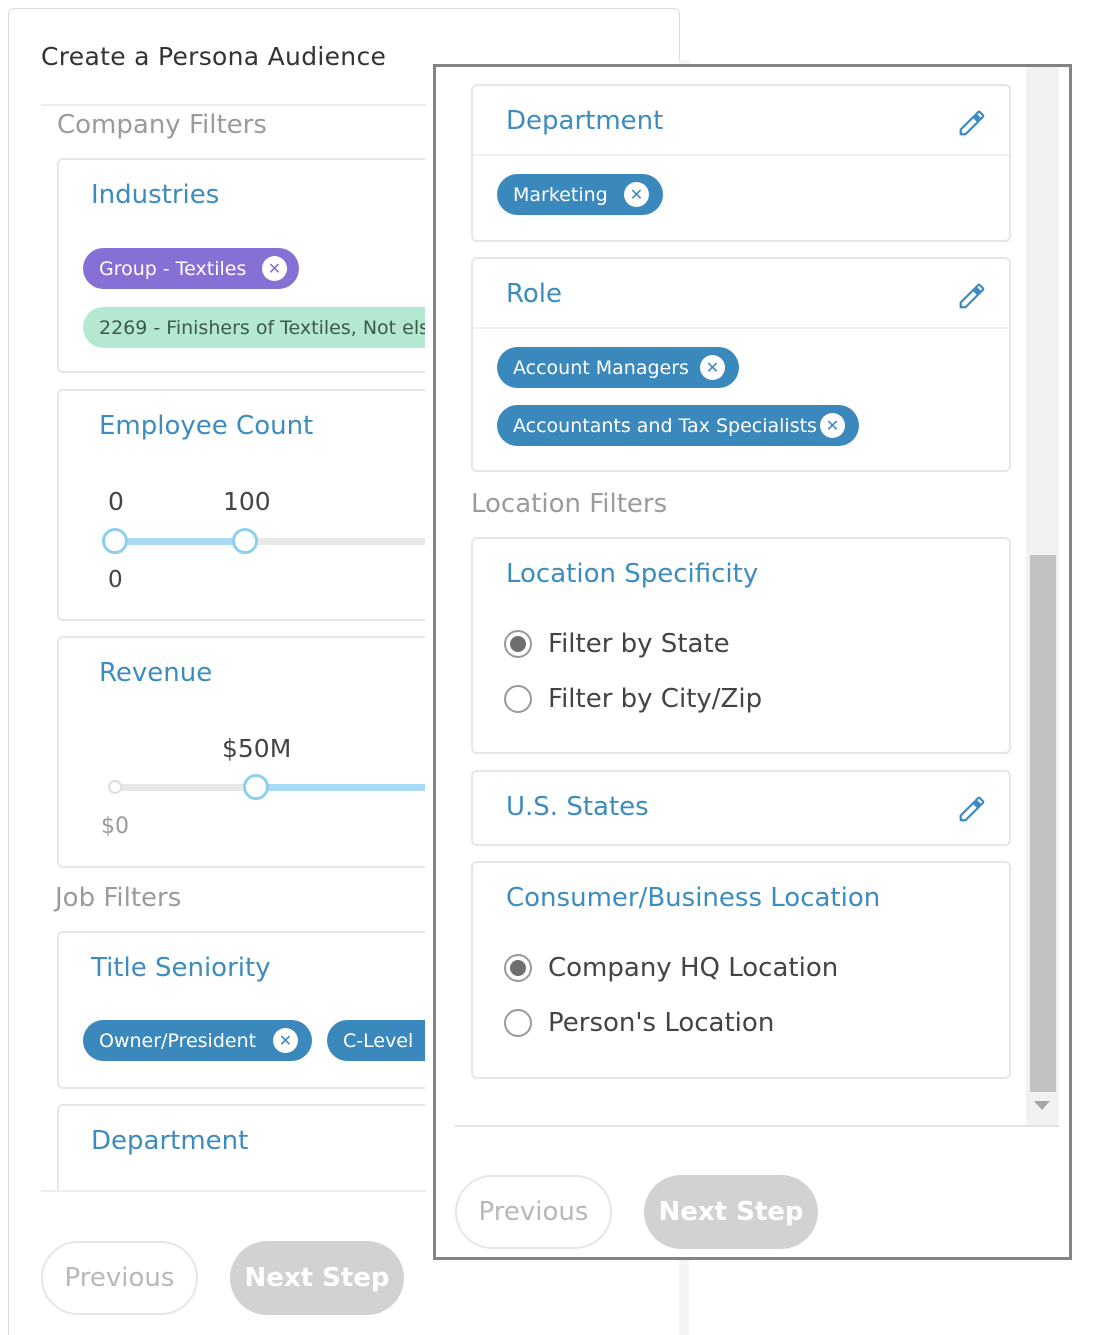  I want to click on chip-industry-2269: 2269 - Finishers of Textiles, Not else, so click(254, 327).